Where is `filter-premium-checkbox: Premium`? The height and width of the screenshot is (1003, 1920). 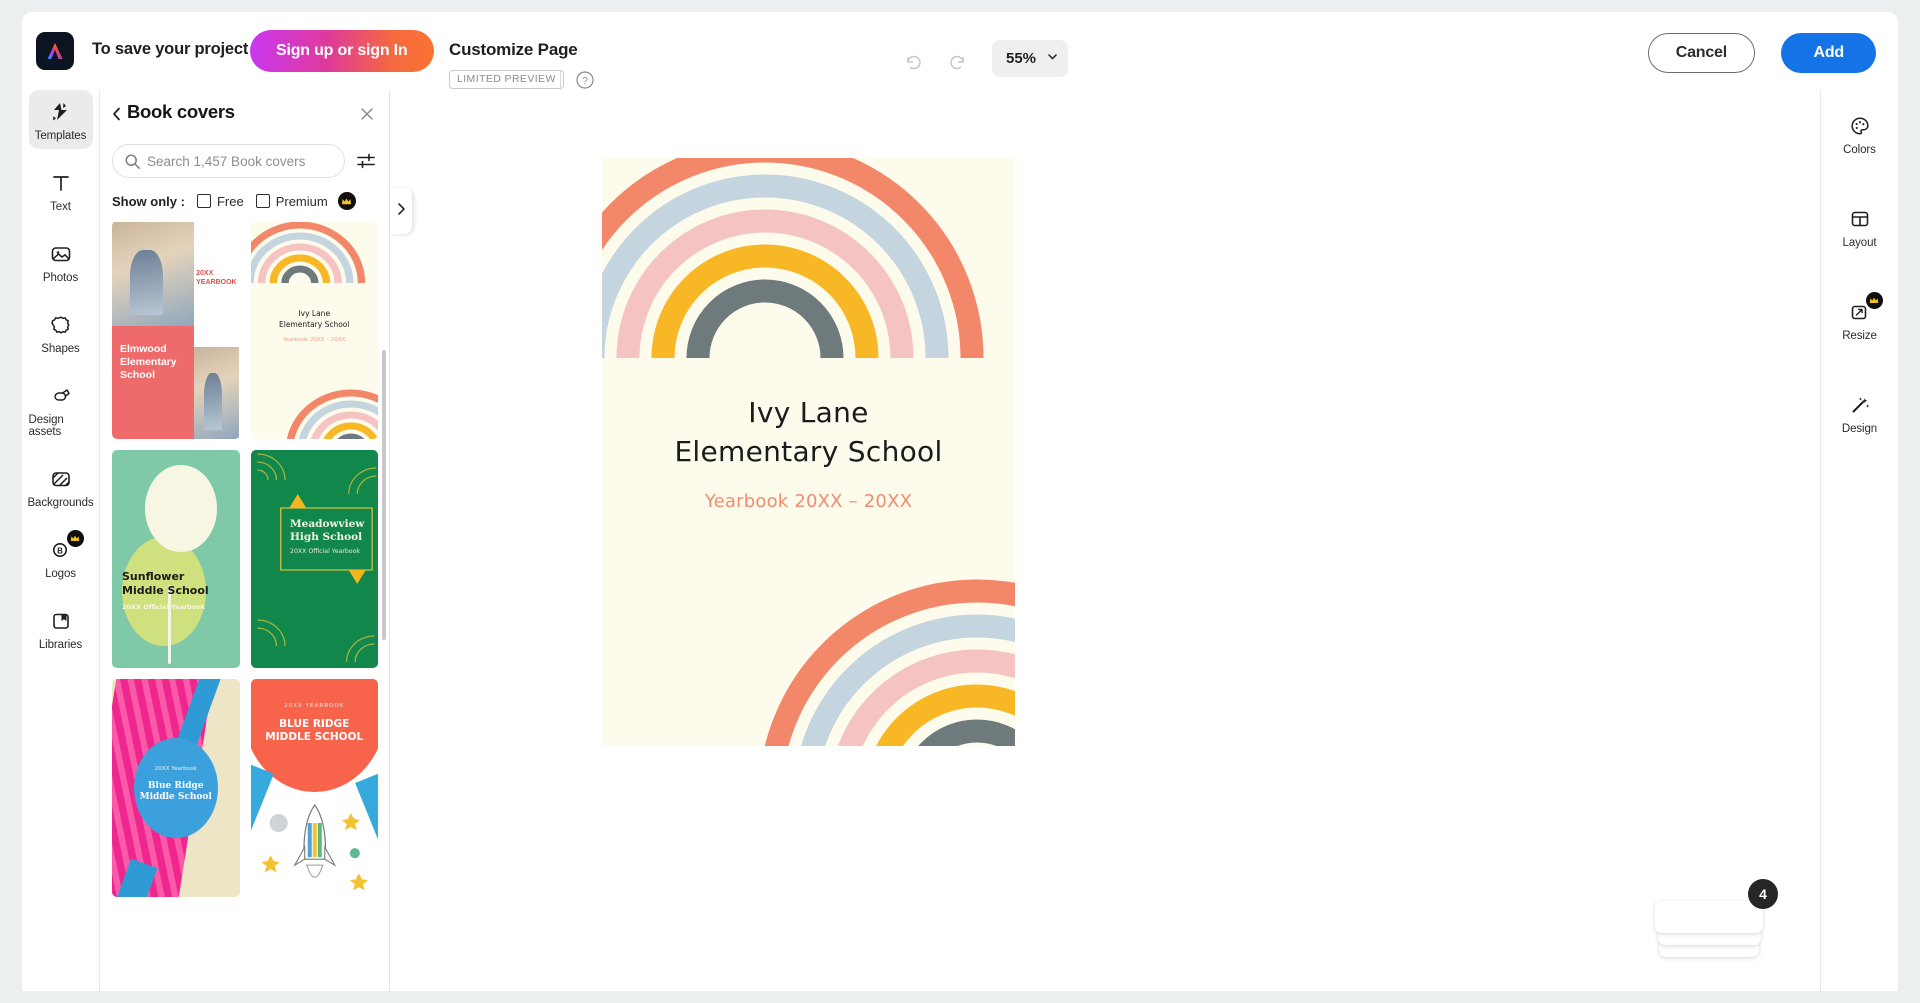 filter-premium-checkbox: Premium is located at coordinates (305, 201).